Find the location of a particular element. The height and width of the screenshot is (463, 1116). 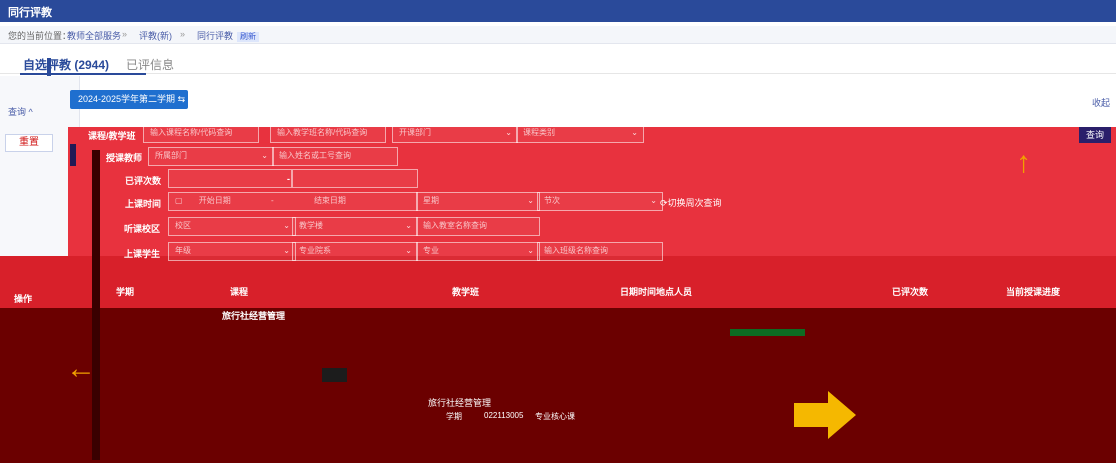

col-header-progress: 当前授课进度 is located at coordinates (1033, 291).